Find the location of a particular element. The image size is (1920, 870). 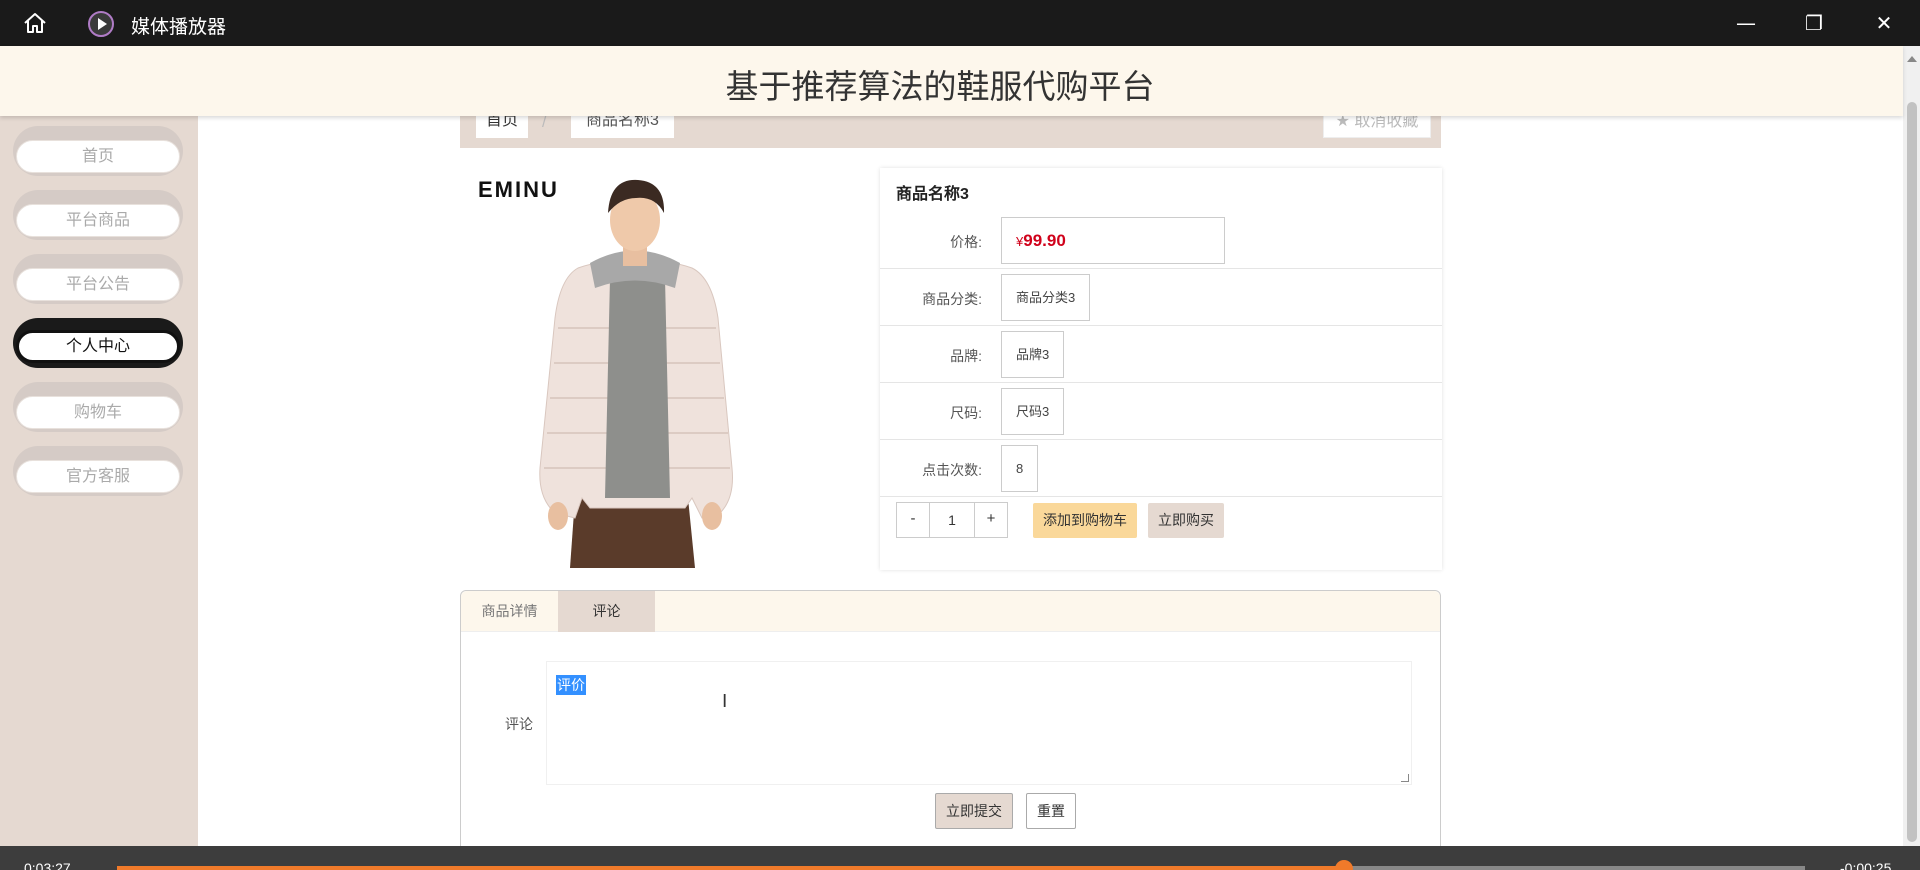

sidebar-item-customer-service: 官方客服 is located at coordinates (98, 471).